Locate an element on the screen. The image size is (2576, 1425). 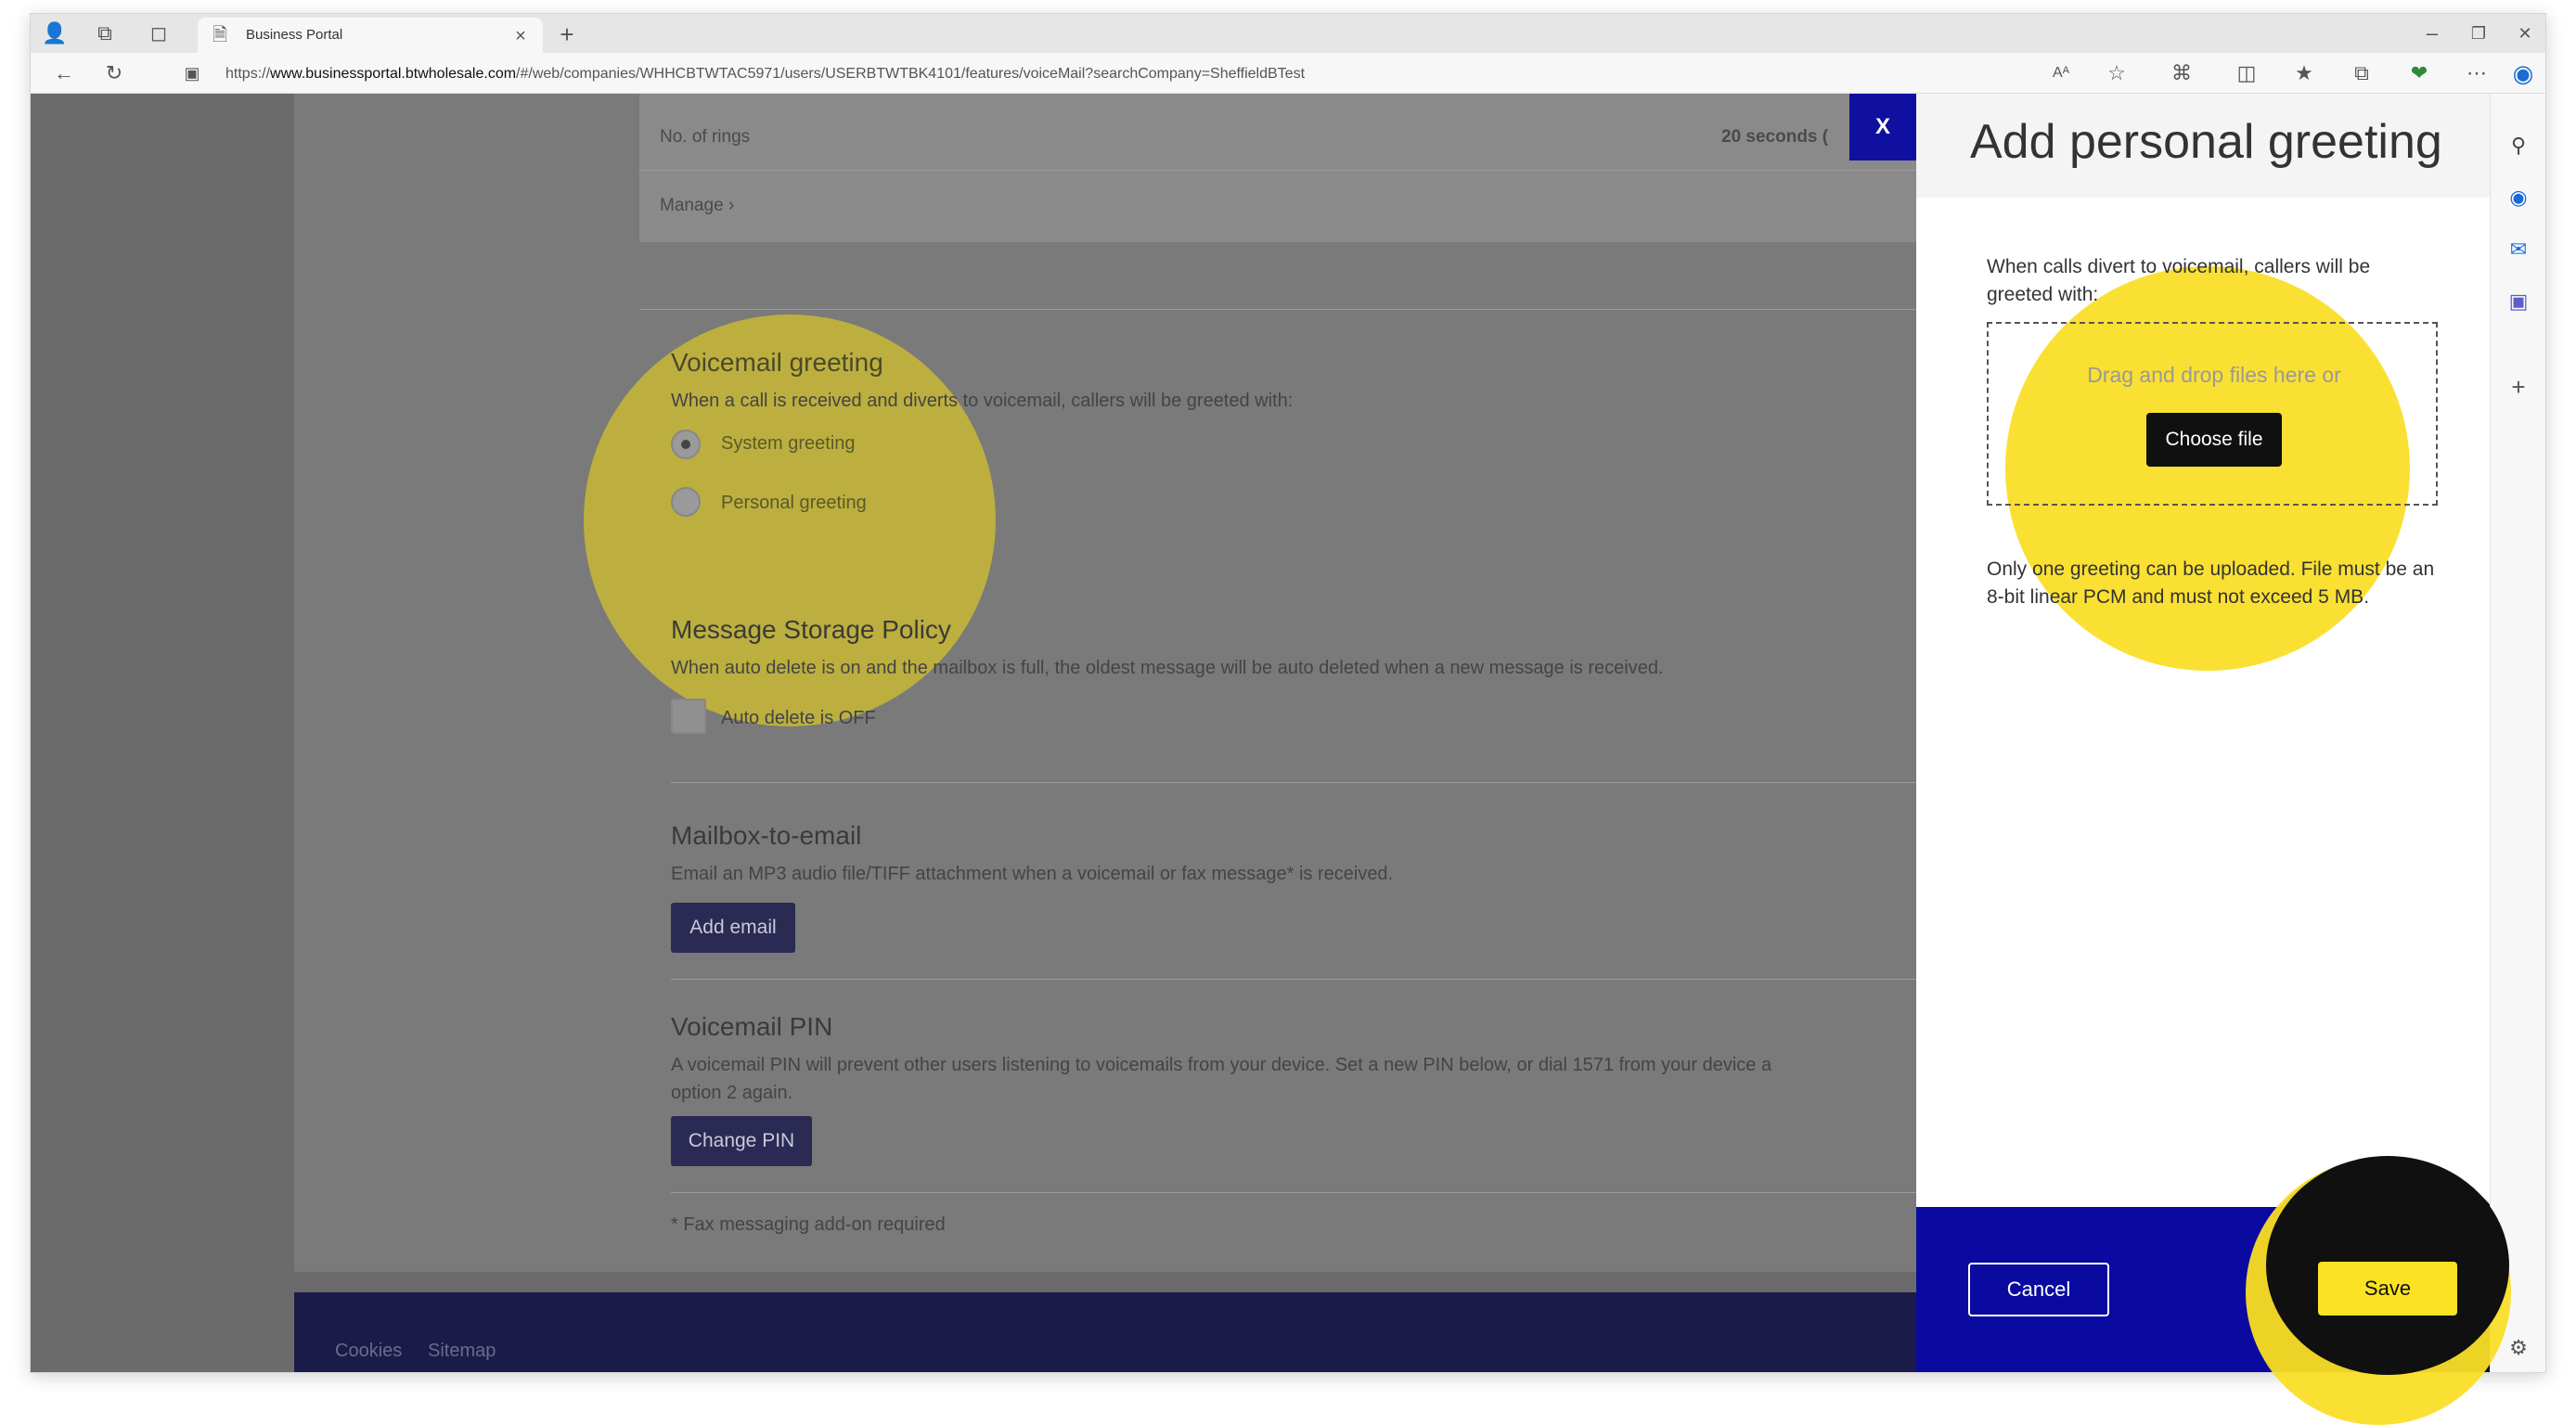
auto-delete-checkbox is located at coordinates (688, 716).